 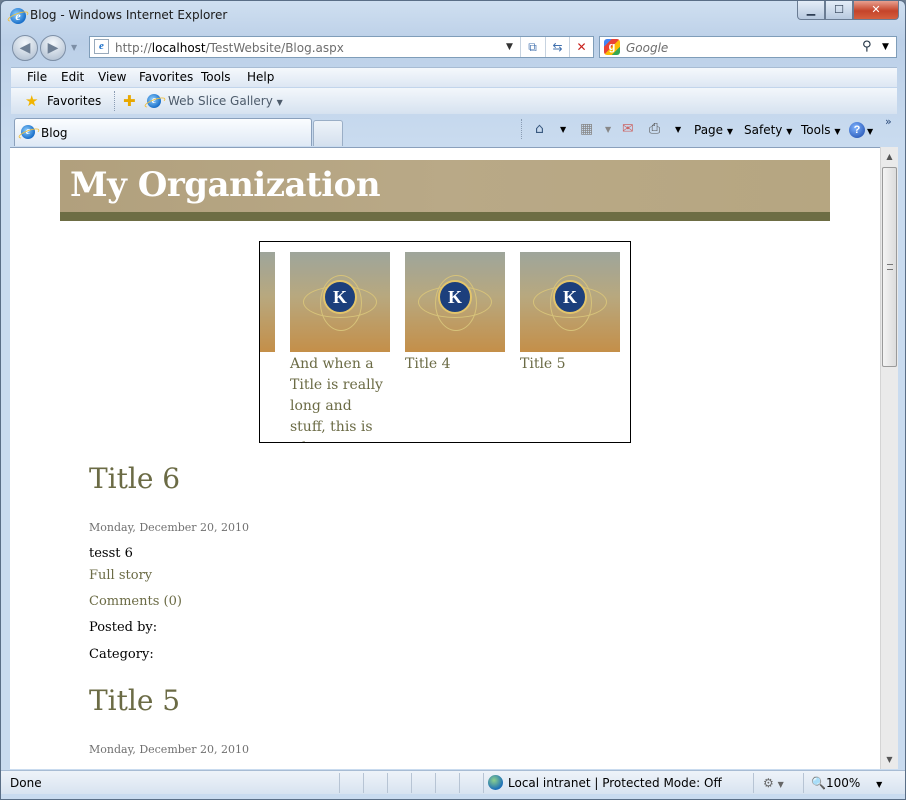 What do you see at coordinates (888, 121) in the screenshot?
I see `toolbar-overflow-icon: »` at bounding box center [888, 121].